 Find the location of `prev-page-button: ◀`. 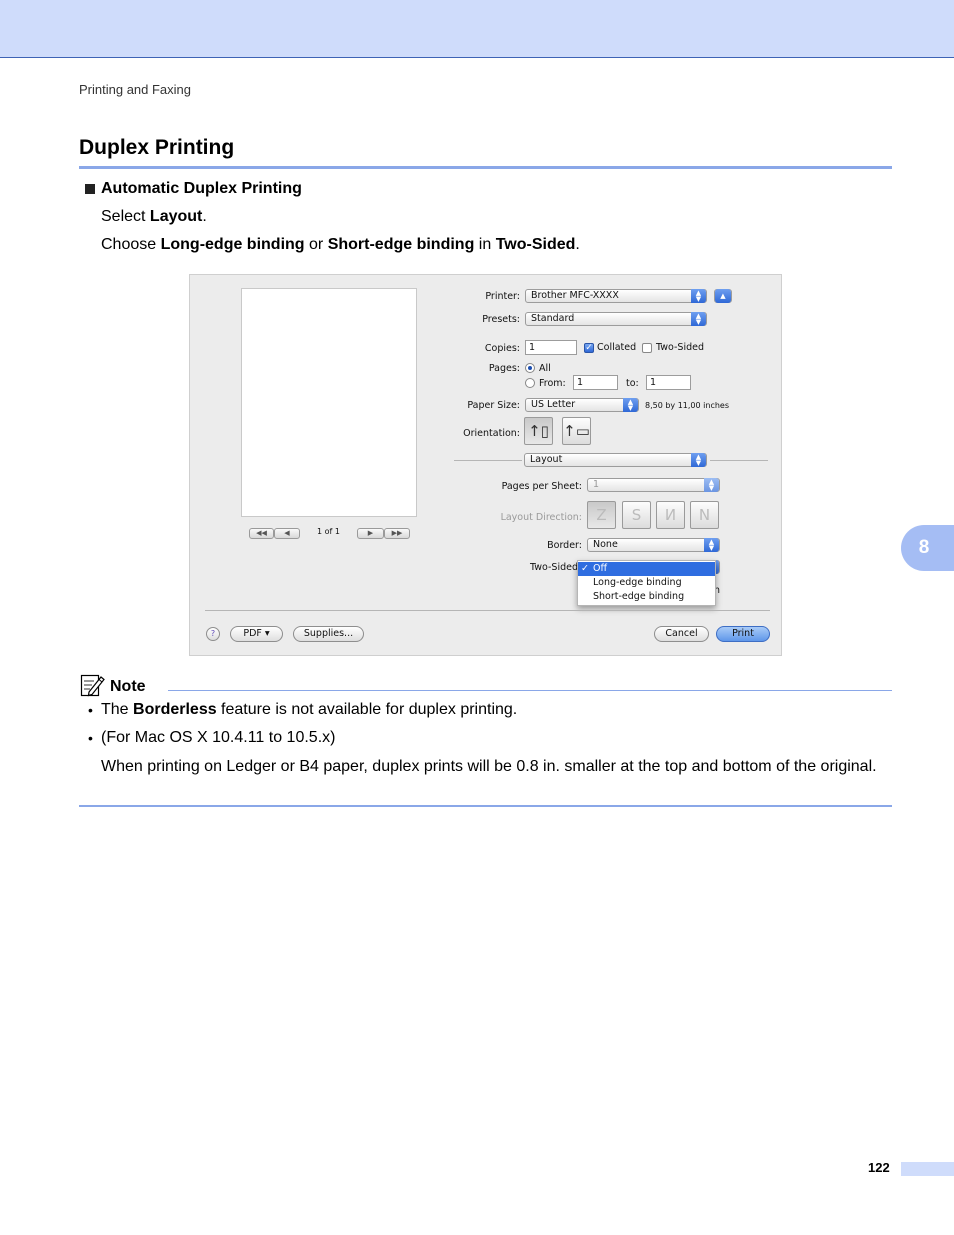

prev-page-button: ◀ is located at coordinates (287, 533).